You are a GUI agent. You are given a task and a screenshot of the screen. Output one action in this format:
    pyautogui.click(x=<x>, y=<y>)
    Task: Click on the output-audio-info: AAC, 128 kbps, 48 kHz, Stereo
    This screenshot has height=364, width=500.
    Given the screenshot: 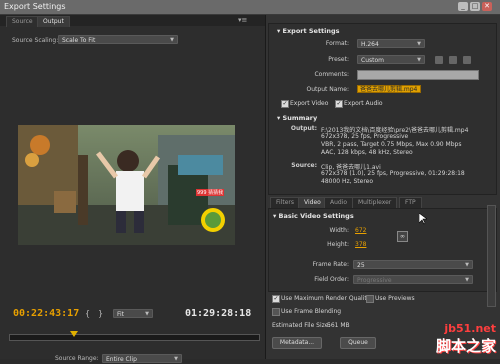 What is the action you would take?
    pyautogui.click(x=367, y=152)
    